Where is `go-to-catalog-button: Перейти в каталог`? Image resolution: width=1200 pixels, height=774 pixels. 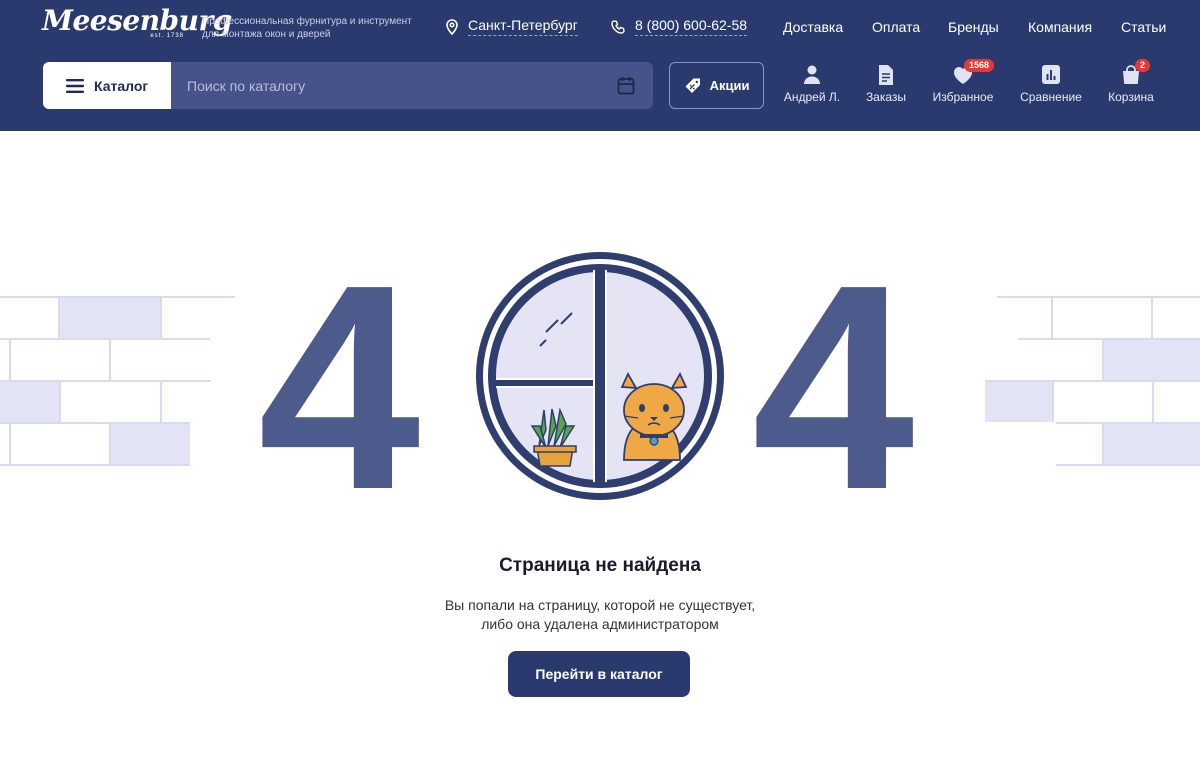
go-to-catalog-button: Перейти в каталог is located at coordinates (599, 674).